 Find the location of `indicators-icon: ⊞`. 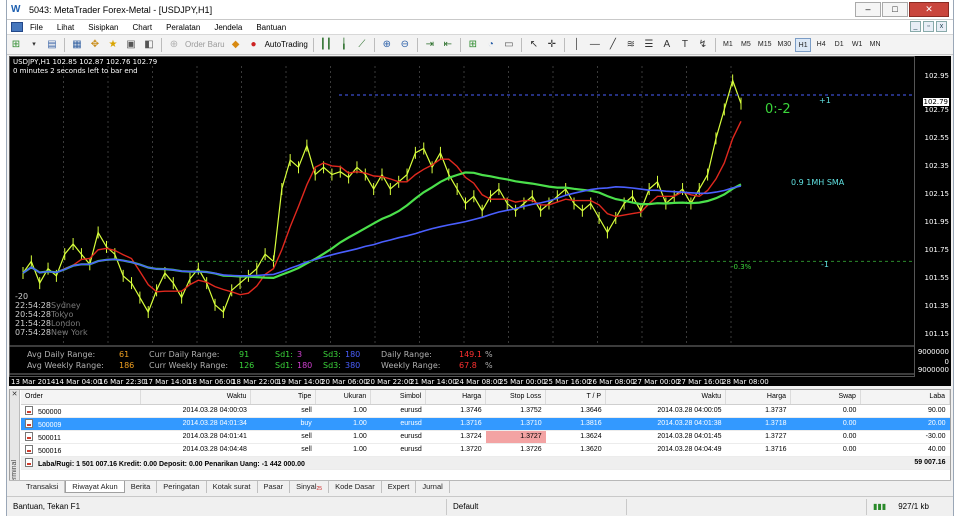

indicators-icon: ⊞ is located at coordinates (473, 45).